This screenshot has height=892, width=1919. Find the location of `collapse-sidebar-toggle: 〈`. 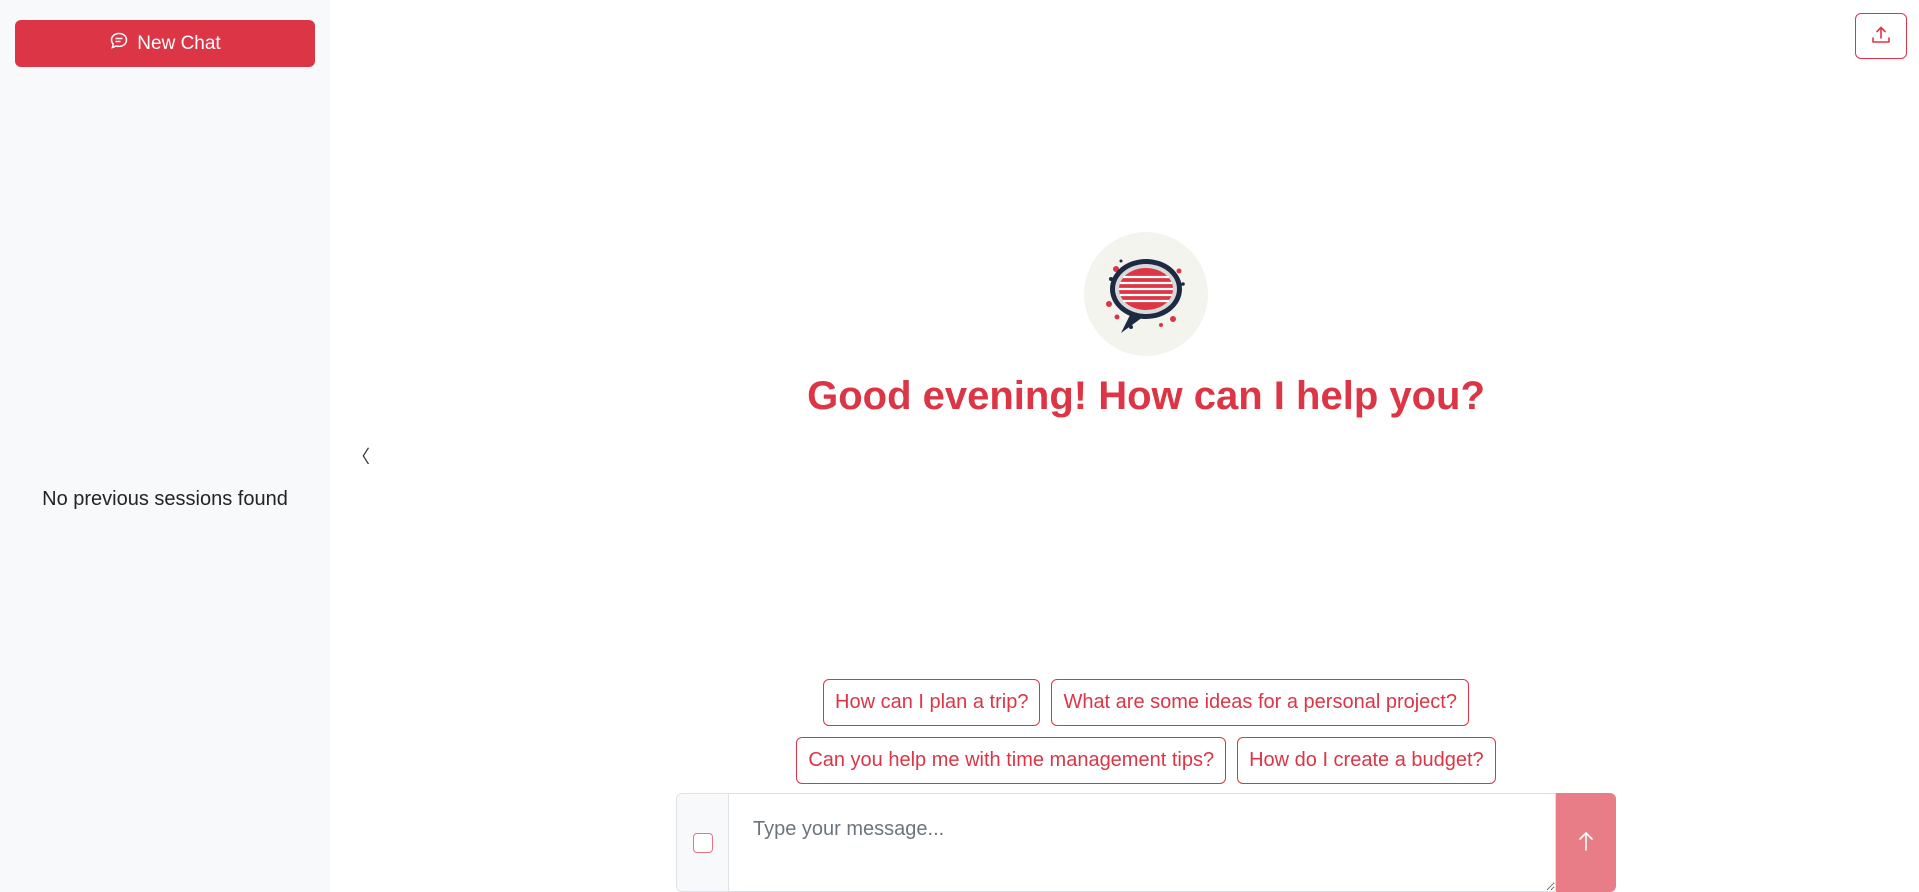

collapse-sidebar-toggle: 〈 is located at coordinates (361, 456).